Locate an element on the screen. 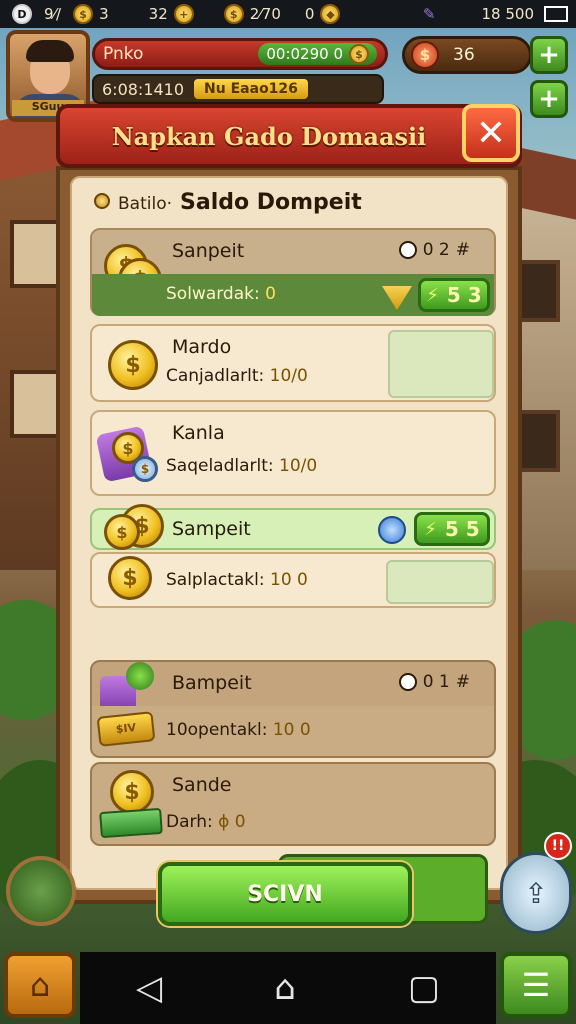  row-title: Sande is located at coordinates (202, 785).